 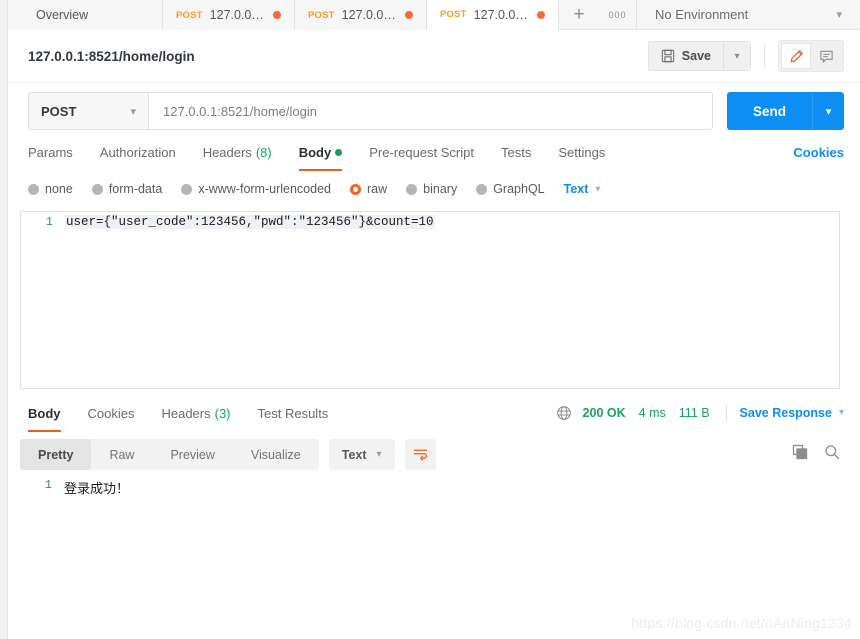 I want to click on tab-label: Pre-request Script, so click(x=421, y=152).